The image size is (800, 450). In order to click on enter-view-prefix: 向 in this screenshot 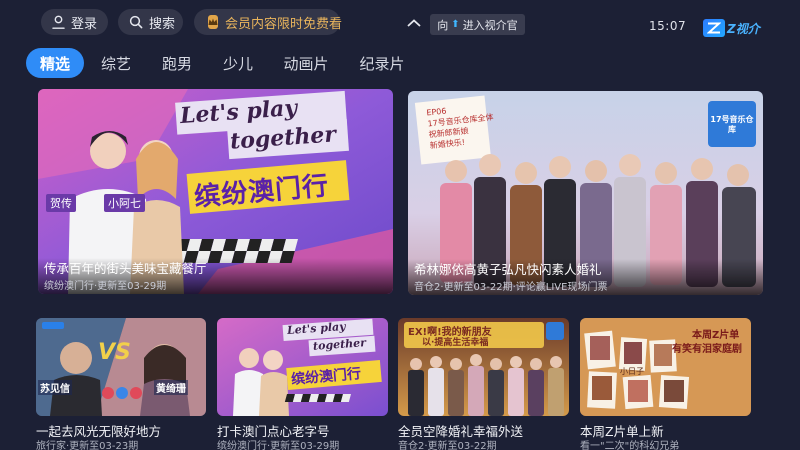, I will do `click(443, 25)`.